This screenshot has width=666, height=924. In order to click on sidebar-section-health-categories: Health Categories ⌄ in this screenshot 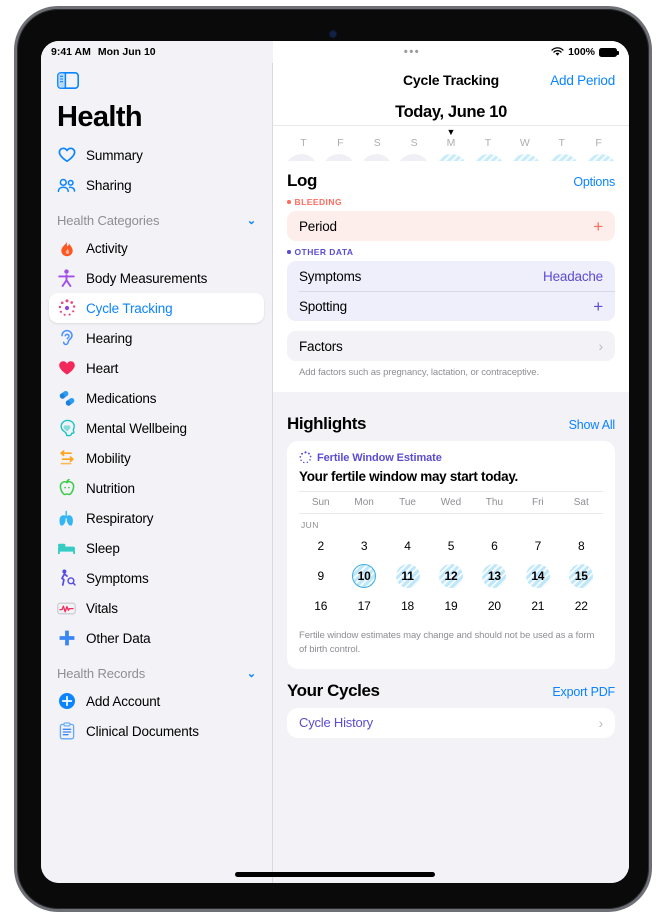, I will do `click(156, 220)`.